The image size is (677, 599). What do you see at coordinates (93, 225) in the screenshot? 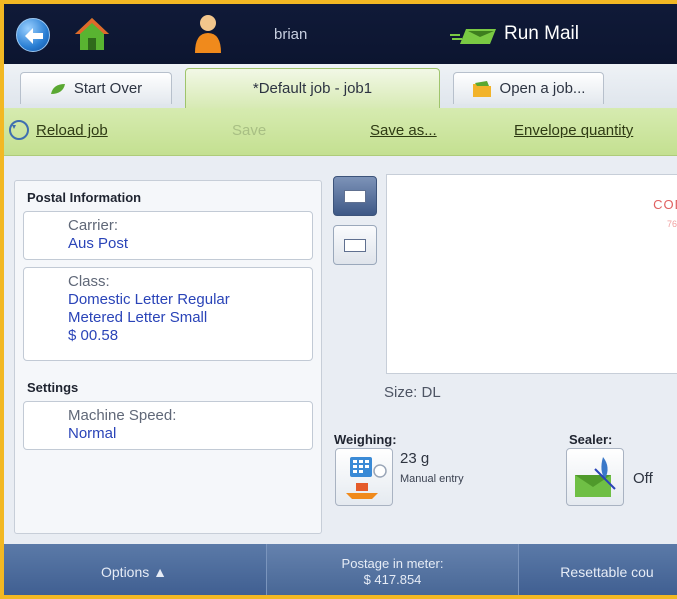
I see `carrier-label: Carrier:` at bounding box center [93, 225].